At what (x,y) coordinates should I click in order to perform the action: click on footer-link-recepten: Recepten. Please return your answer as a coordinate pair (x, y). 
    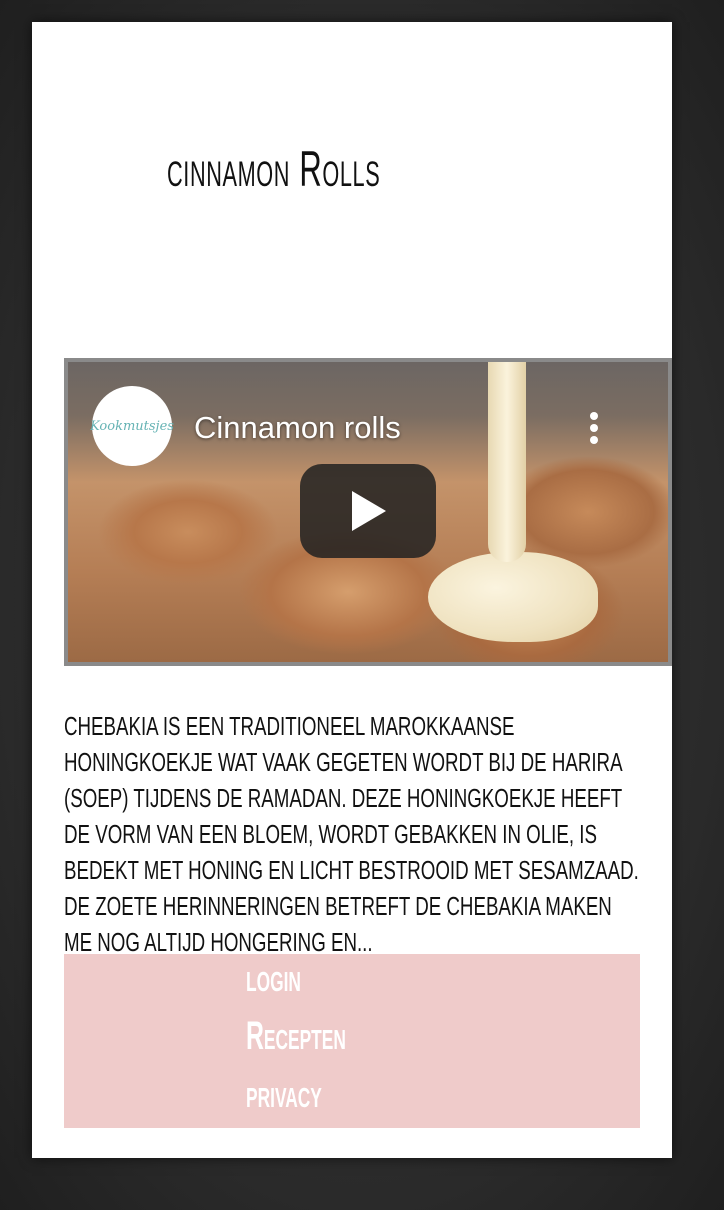
    Looking at the image, I should click on (296, 1036).